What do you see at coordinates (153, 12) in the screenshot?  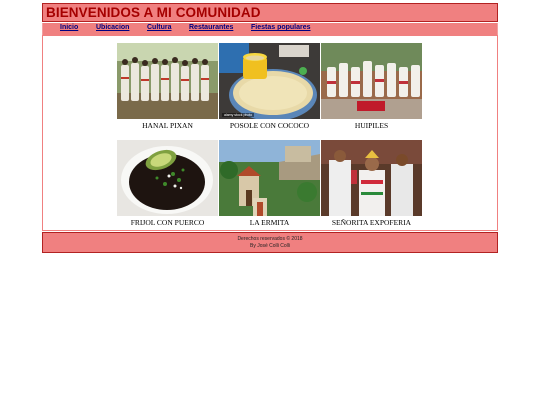 I see `page-title: BIENVENIDOS A MI COMUNIDAD` at bounding box center [153, 12].